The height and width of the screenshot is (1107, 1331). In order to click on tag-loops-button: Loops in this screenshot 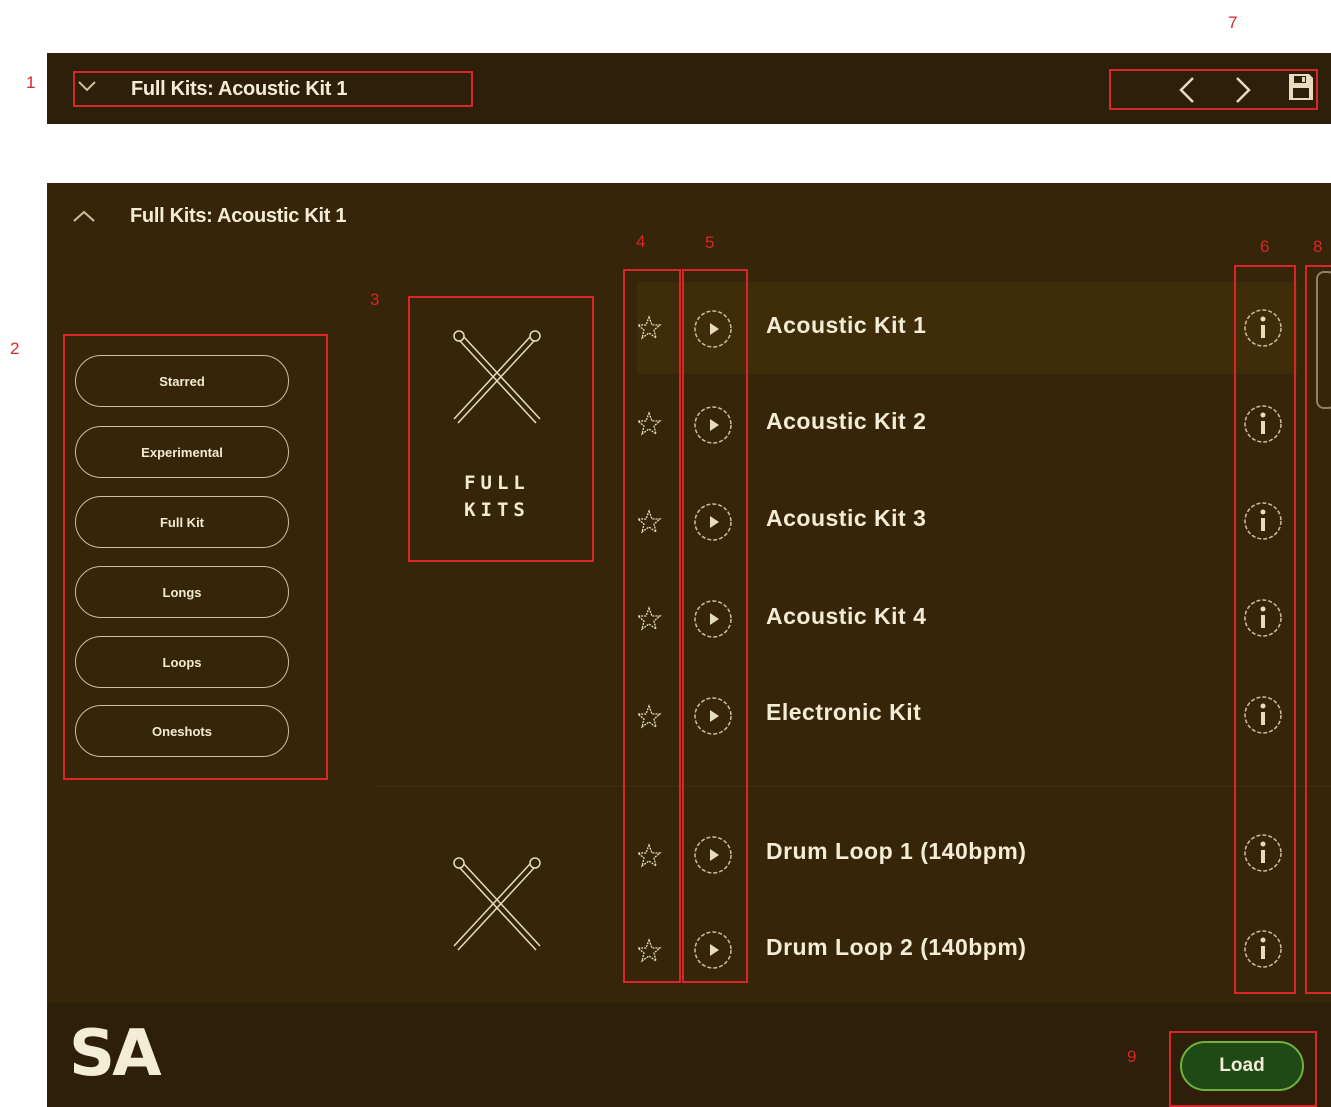, I will do `click(182, 662)`.